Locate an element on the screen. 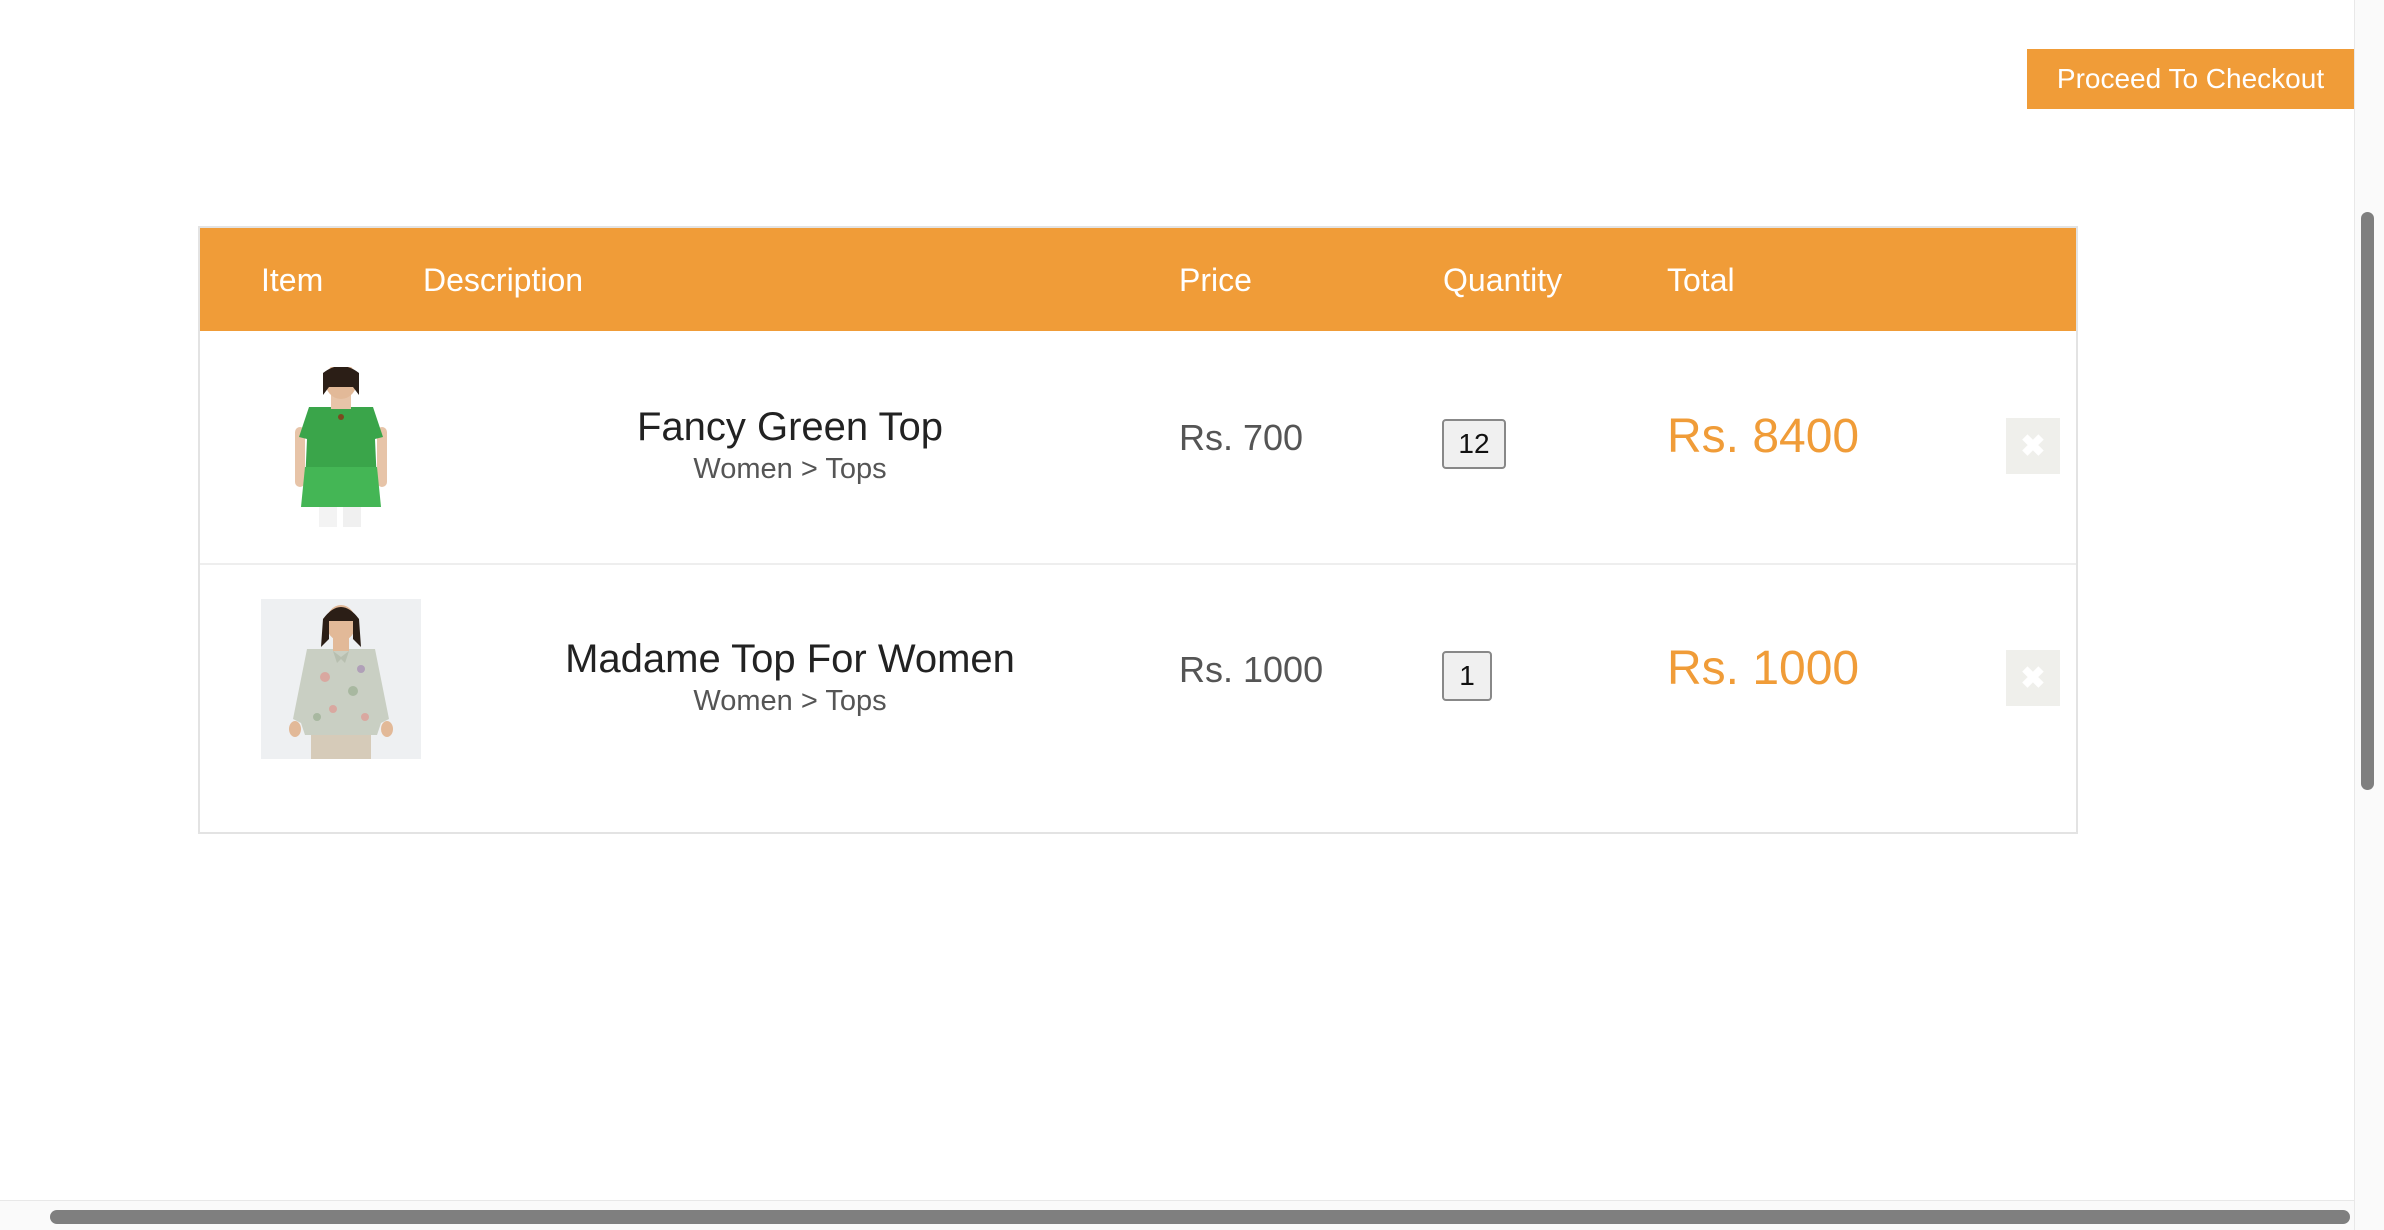 The width and height of the screenshot is (2384, 1230). header-description: Description is located at coordinates (503, 280).